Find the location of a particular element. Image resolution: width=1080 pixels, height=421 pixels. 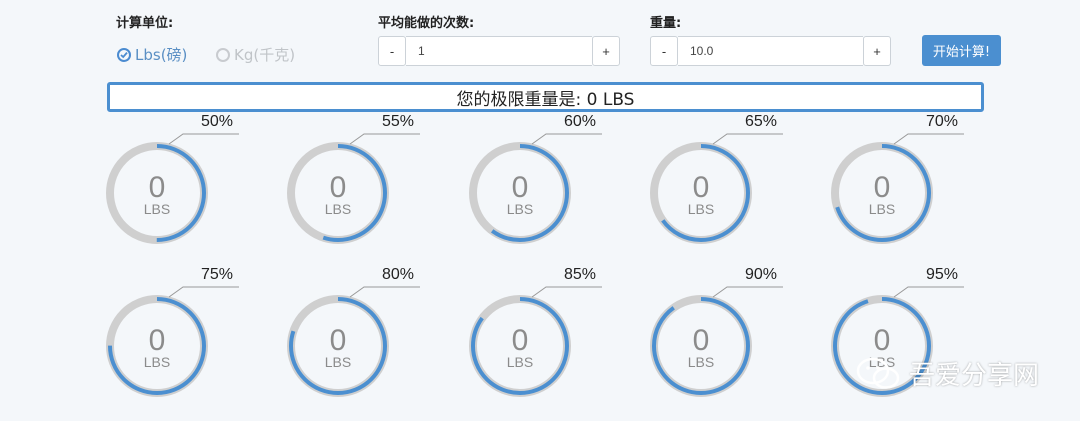

result-text: 您的极限重量是: 0 LBS is located at coordinates (545, 99).